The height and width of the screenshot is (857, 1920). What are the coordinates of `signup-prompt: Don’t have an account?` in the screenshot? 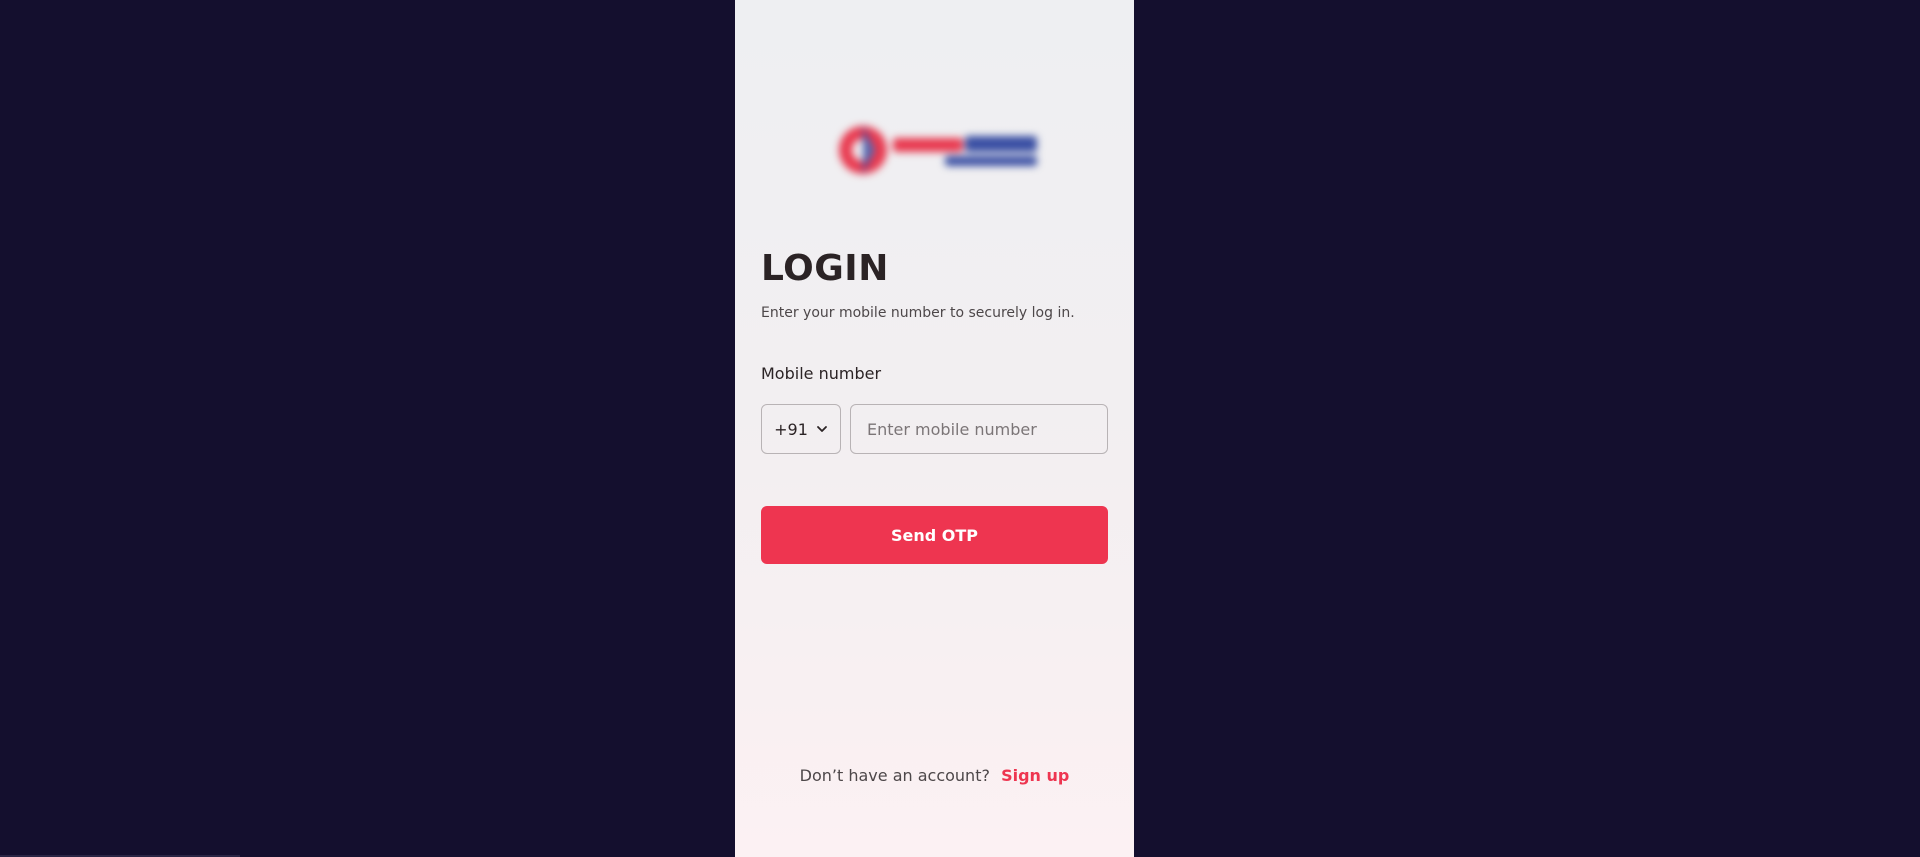 It's located at (894, 775).